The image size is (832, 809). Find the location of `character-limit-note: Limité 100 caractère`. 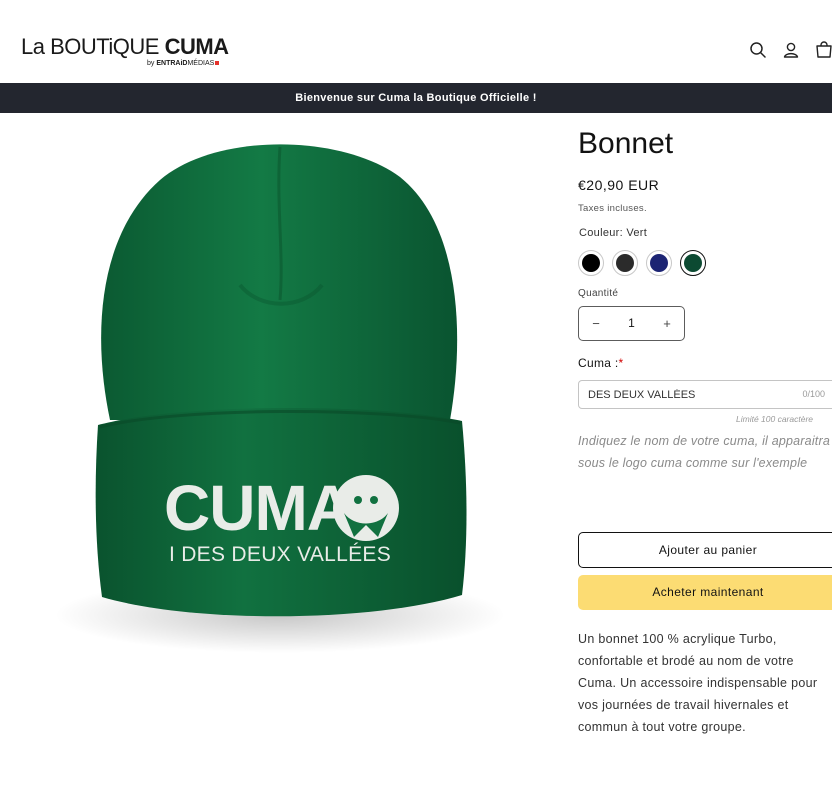

character-limit-note: Limité 100 caractère is located at coordinates (775, 419).